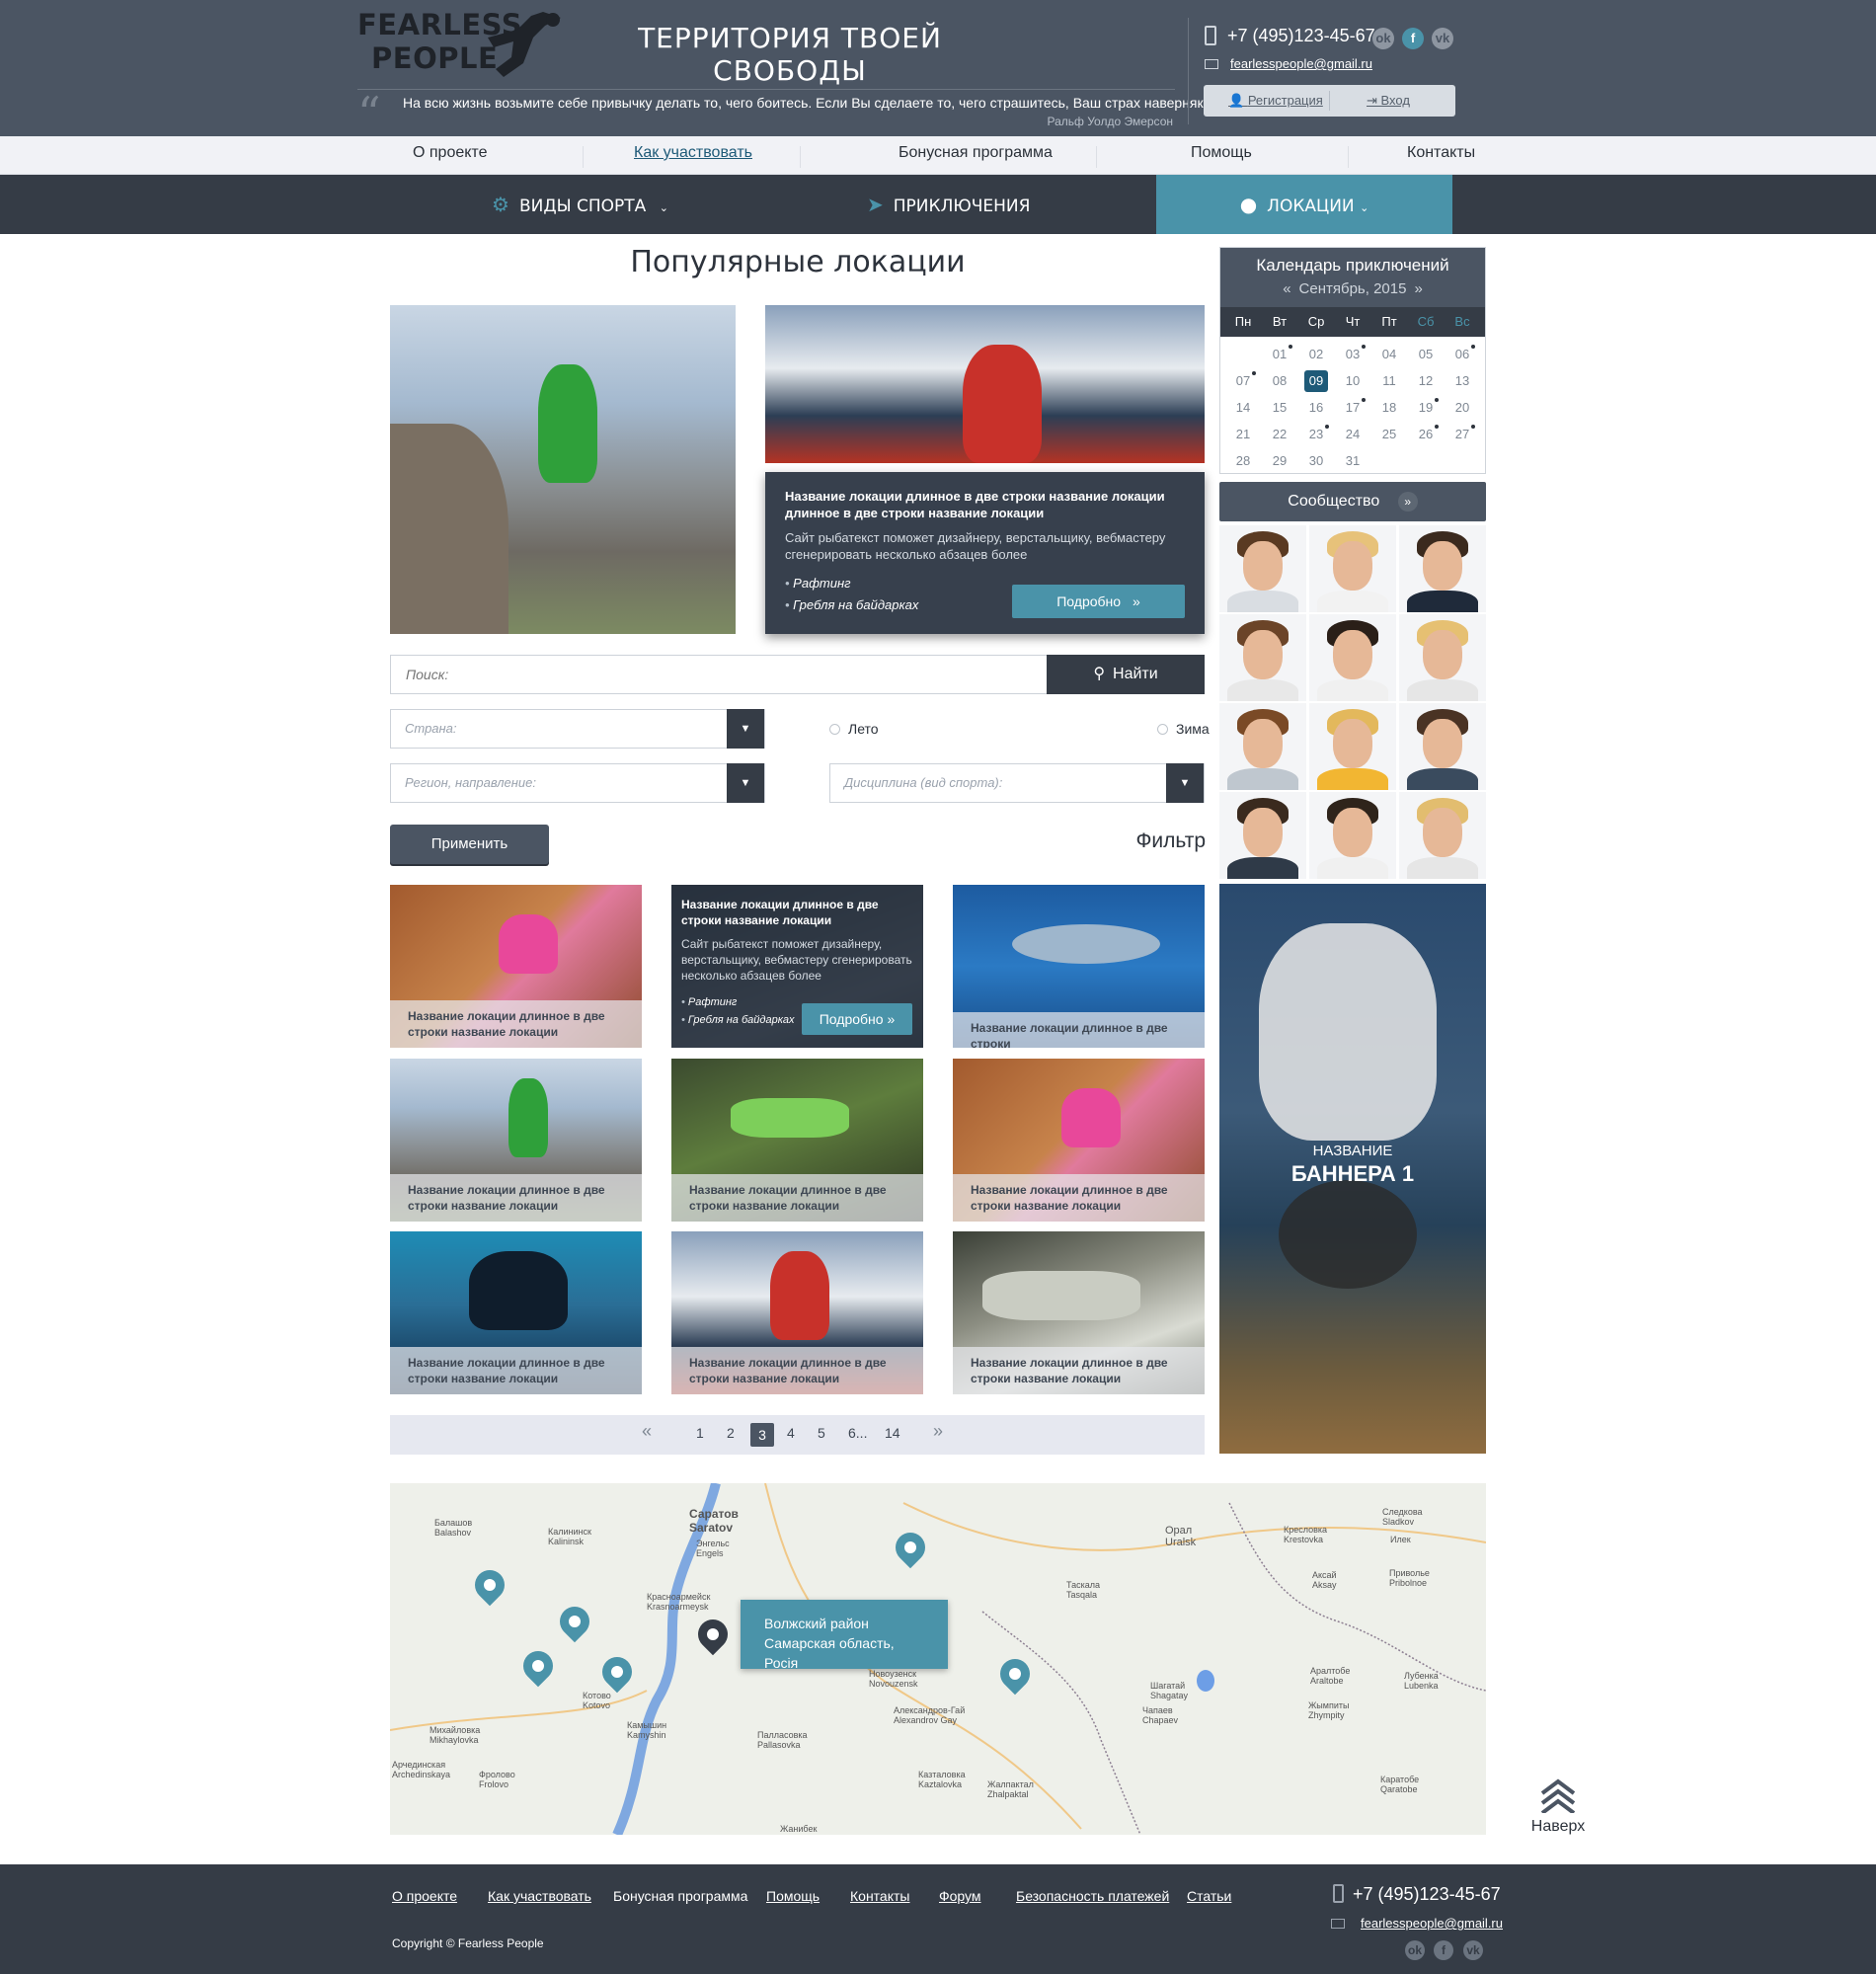 This screenshot has width=1876, height=1974. What do you see at coordinates (985, 384) in the screenshot?
I see `featured-image-paraglider` at bounding box center [985, 384].